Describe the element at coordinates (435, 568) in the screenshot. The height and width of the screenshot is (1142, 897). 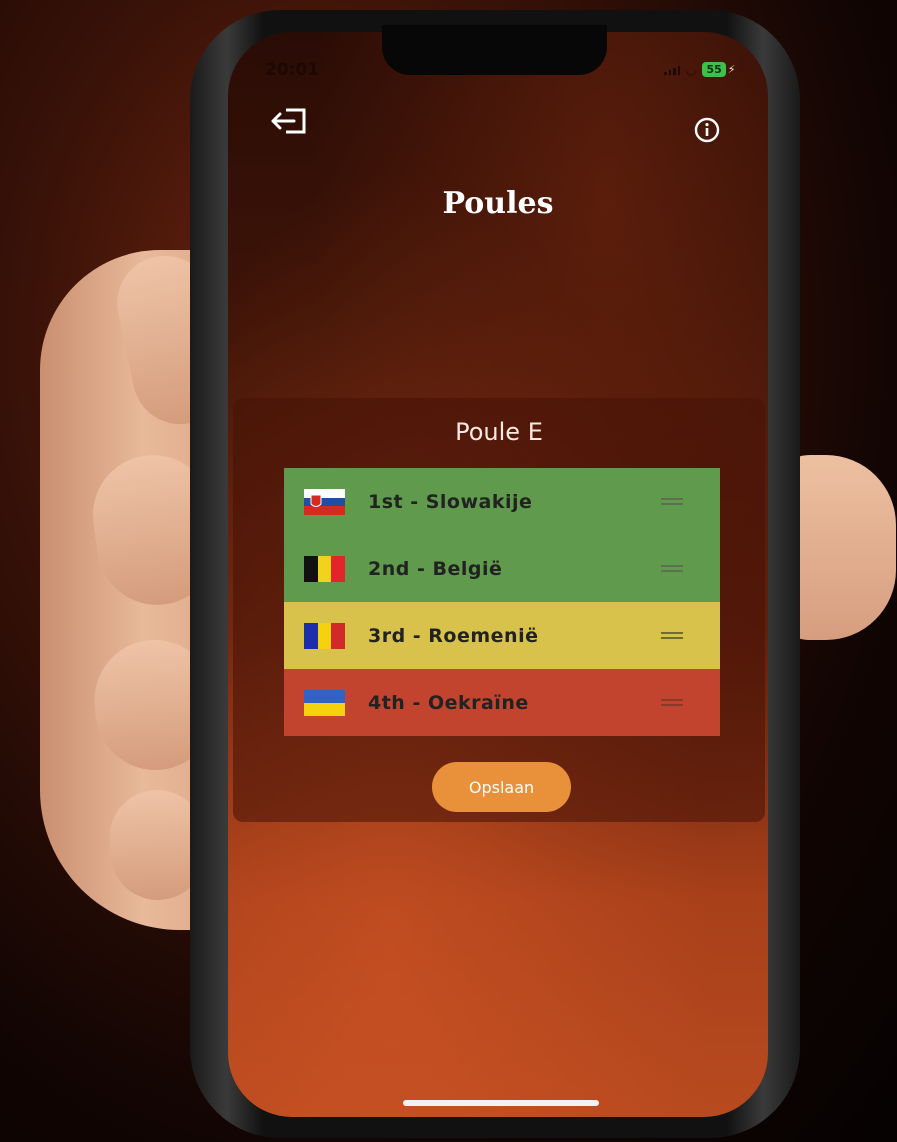
I see `team-label: 2nd - België` at that location.